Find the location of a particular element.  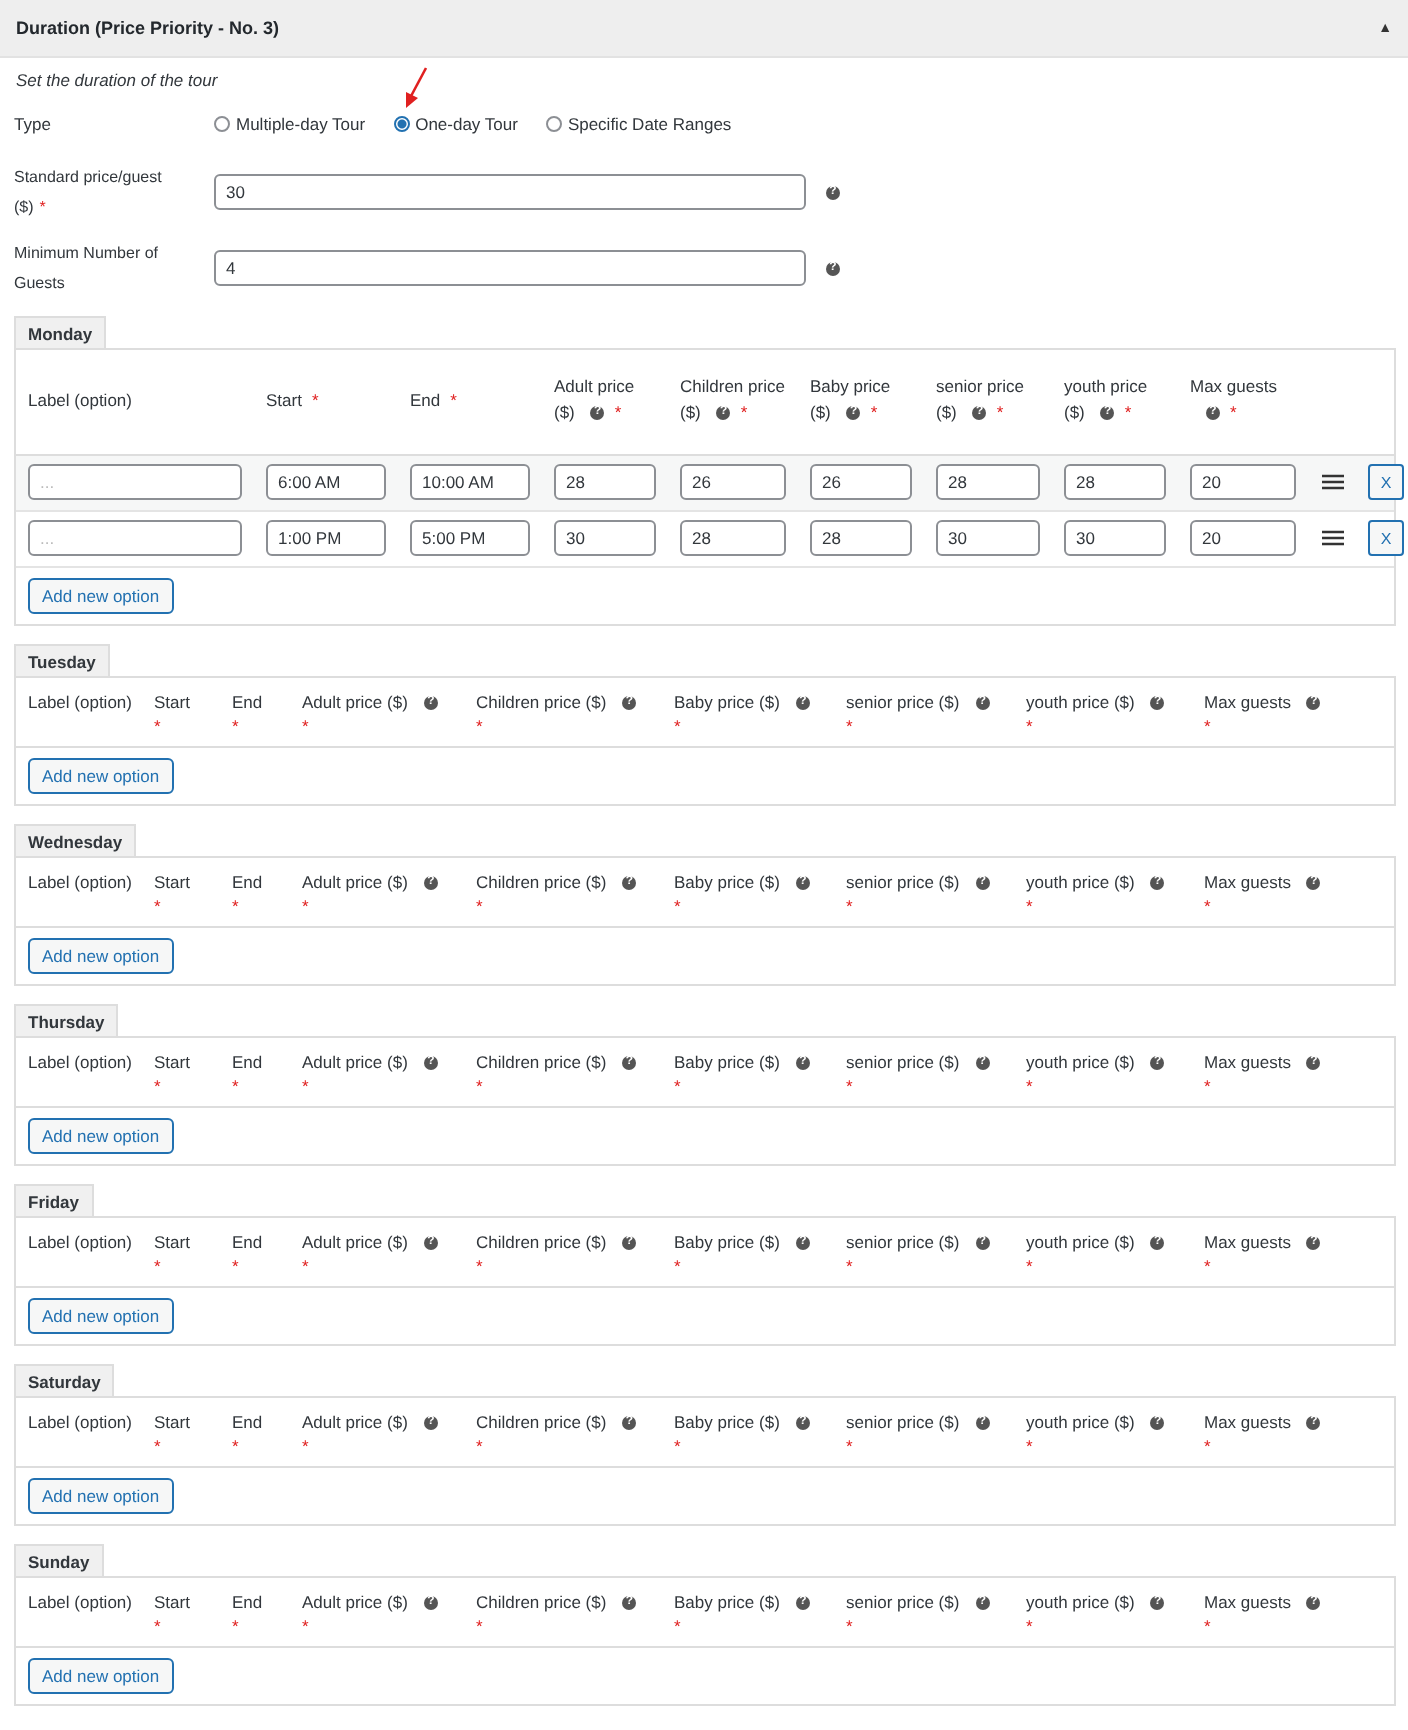

input-field: 4 is located at coordinates (510, 268).